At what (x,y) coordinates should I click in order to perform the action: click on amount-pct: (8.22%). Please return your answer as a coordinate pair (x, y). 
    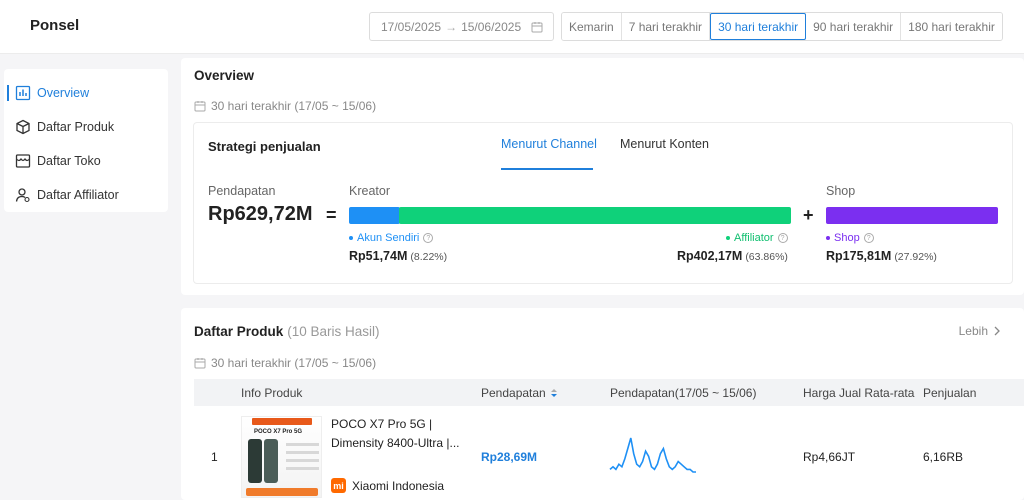
    Looking at the image, I should click on (429, 257).